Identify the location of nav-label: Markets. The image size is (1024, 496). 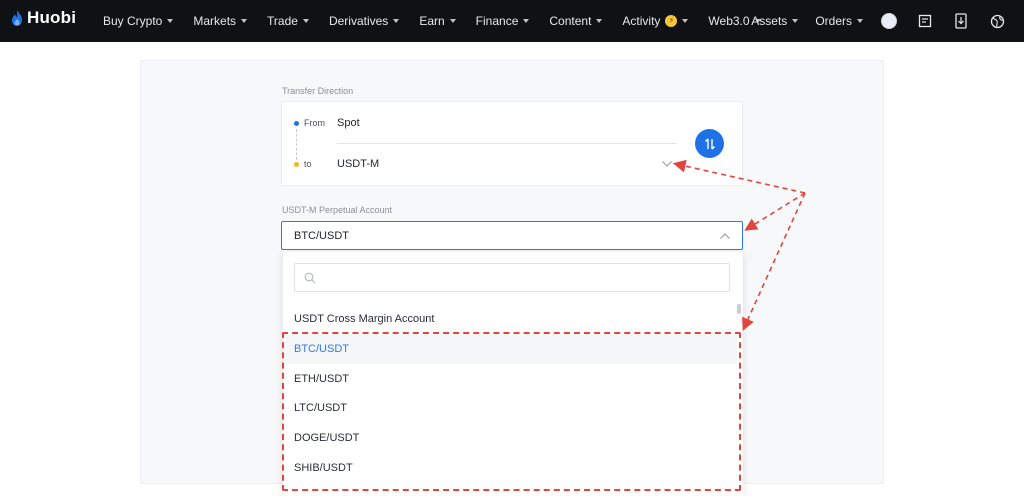
(215, 21).